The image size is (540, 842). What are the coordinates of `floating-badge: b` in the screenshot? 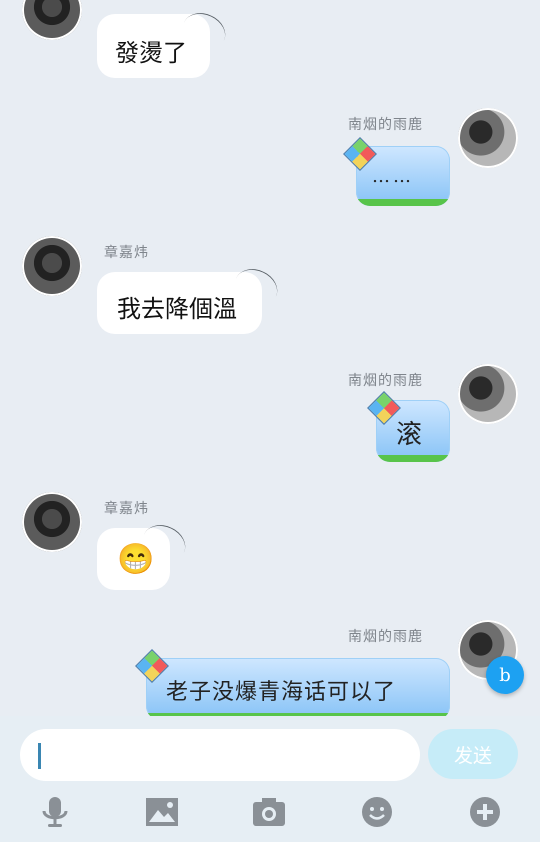 It's located at (505, 675).